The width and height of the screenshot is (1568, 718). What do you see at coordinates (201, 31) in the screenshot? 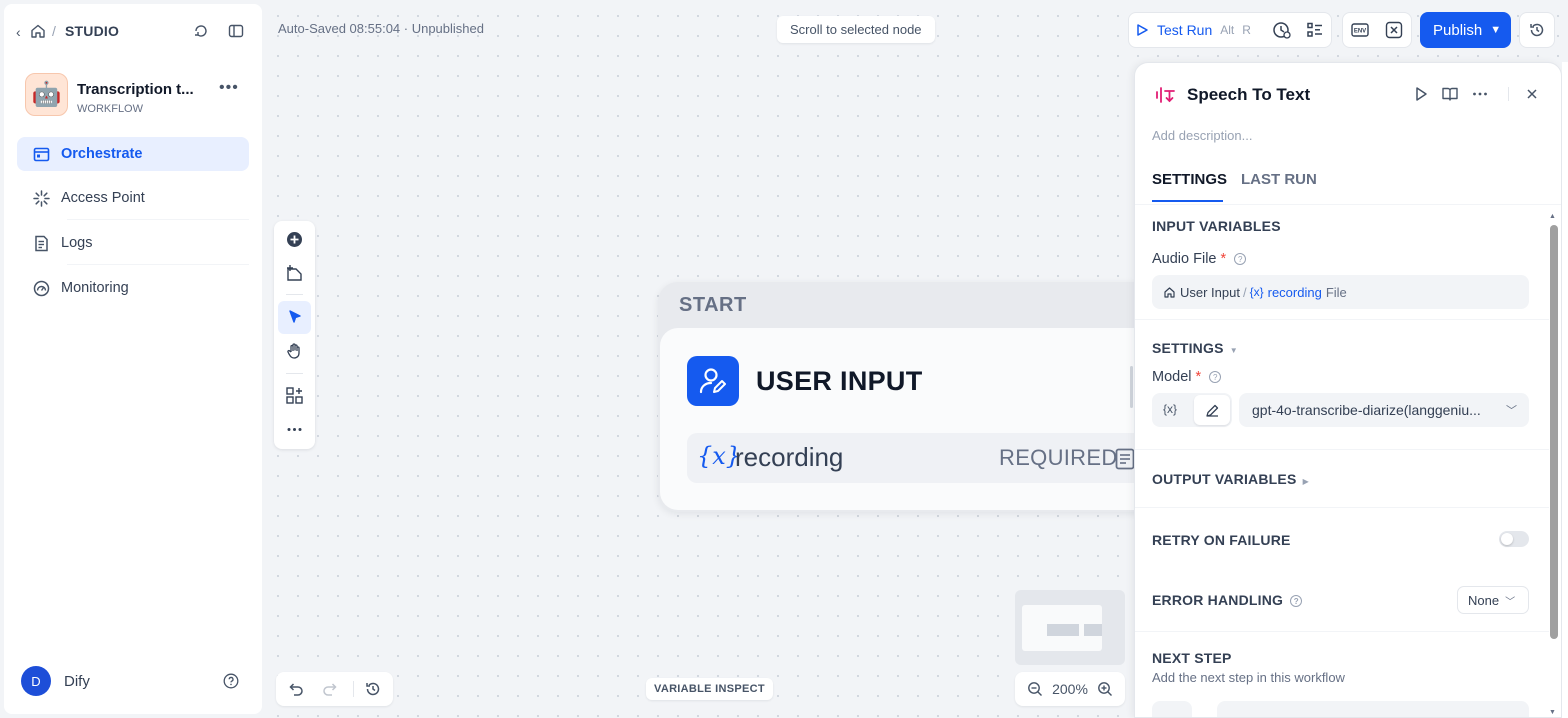
I see `sync-icon` at bounding box center [201, 31].